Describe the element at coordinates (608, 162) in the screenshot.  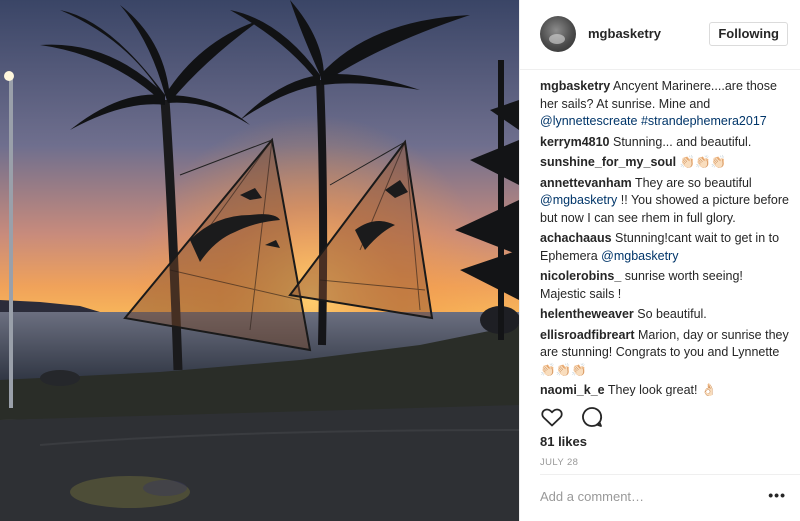
I see `comment-username: sunshine_for_my_soul` at that location.